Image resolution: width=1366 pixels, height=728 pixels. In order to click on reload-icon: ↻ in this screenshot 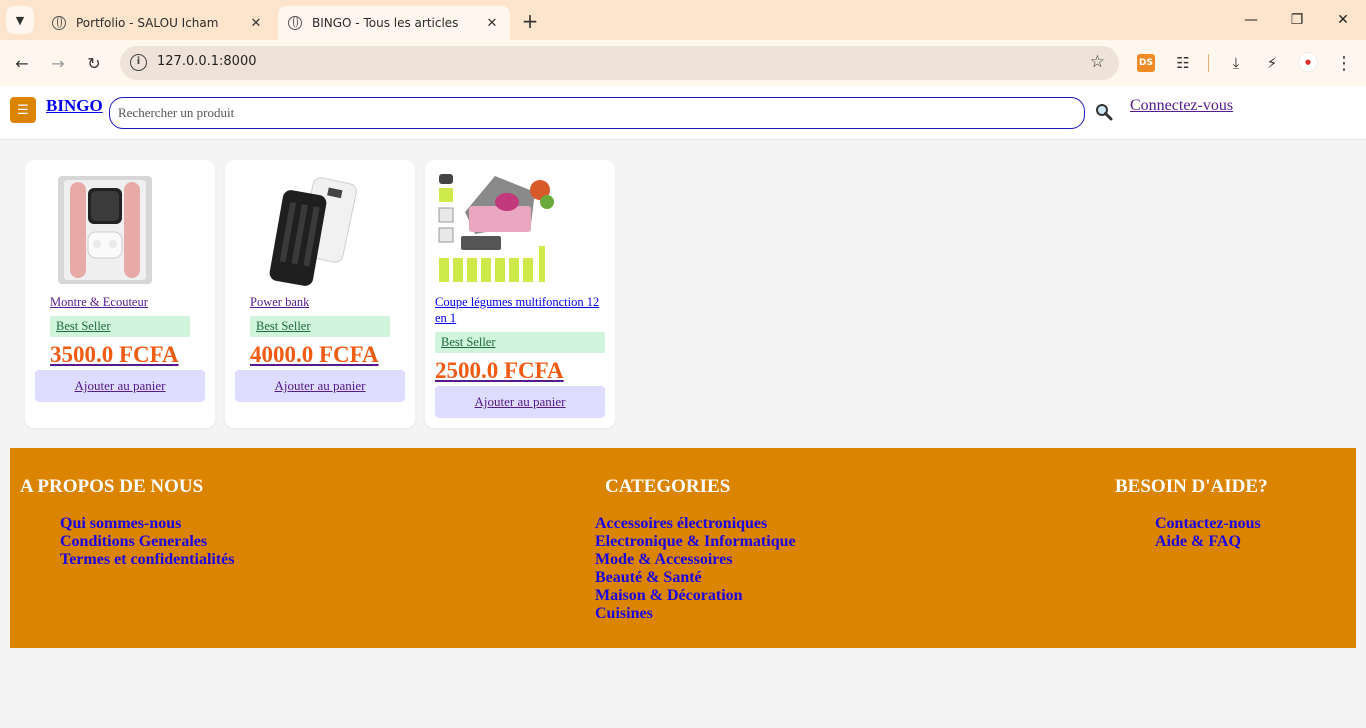, I will do `click(94, 63)`.